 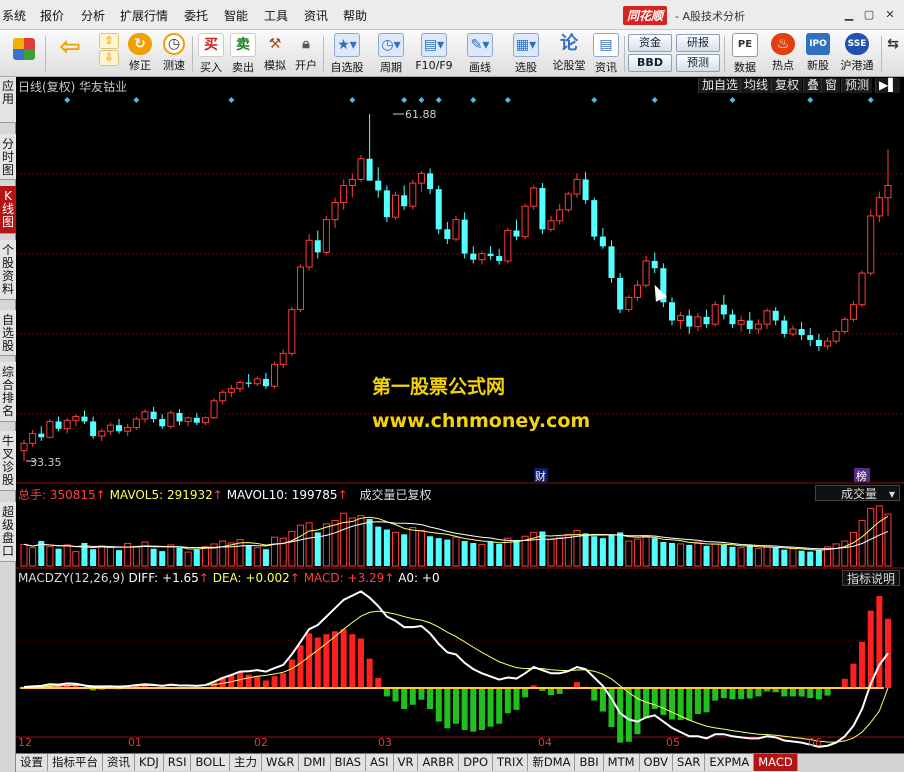 What do you see at coordinates (698, 43) in the screenshot?
I see `research-button: 研报` at bounding box center [698, 43].